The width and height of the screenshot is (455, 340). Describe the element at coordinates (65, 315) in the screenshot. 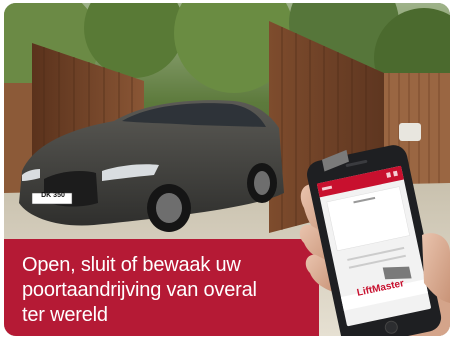

I see `caption-line-3: ter wereld` at that location.